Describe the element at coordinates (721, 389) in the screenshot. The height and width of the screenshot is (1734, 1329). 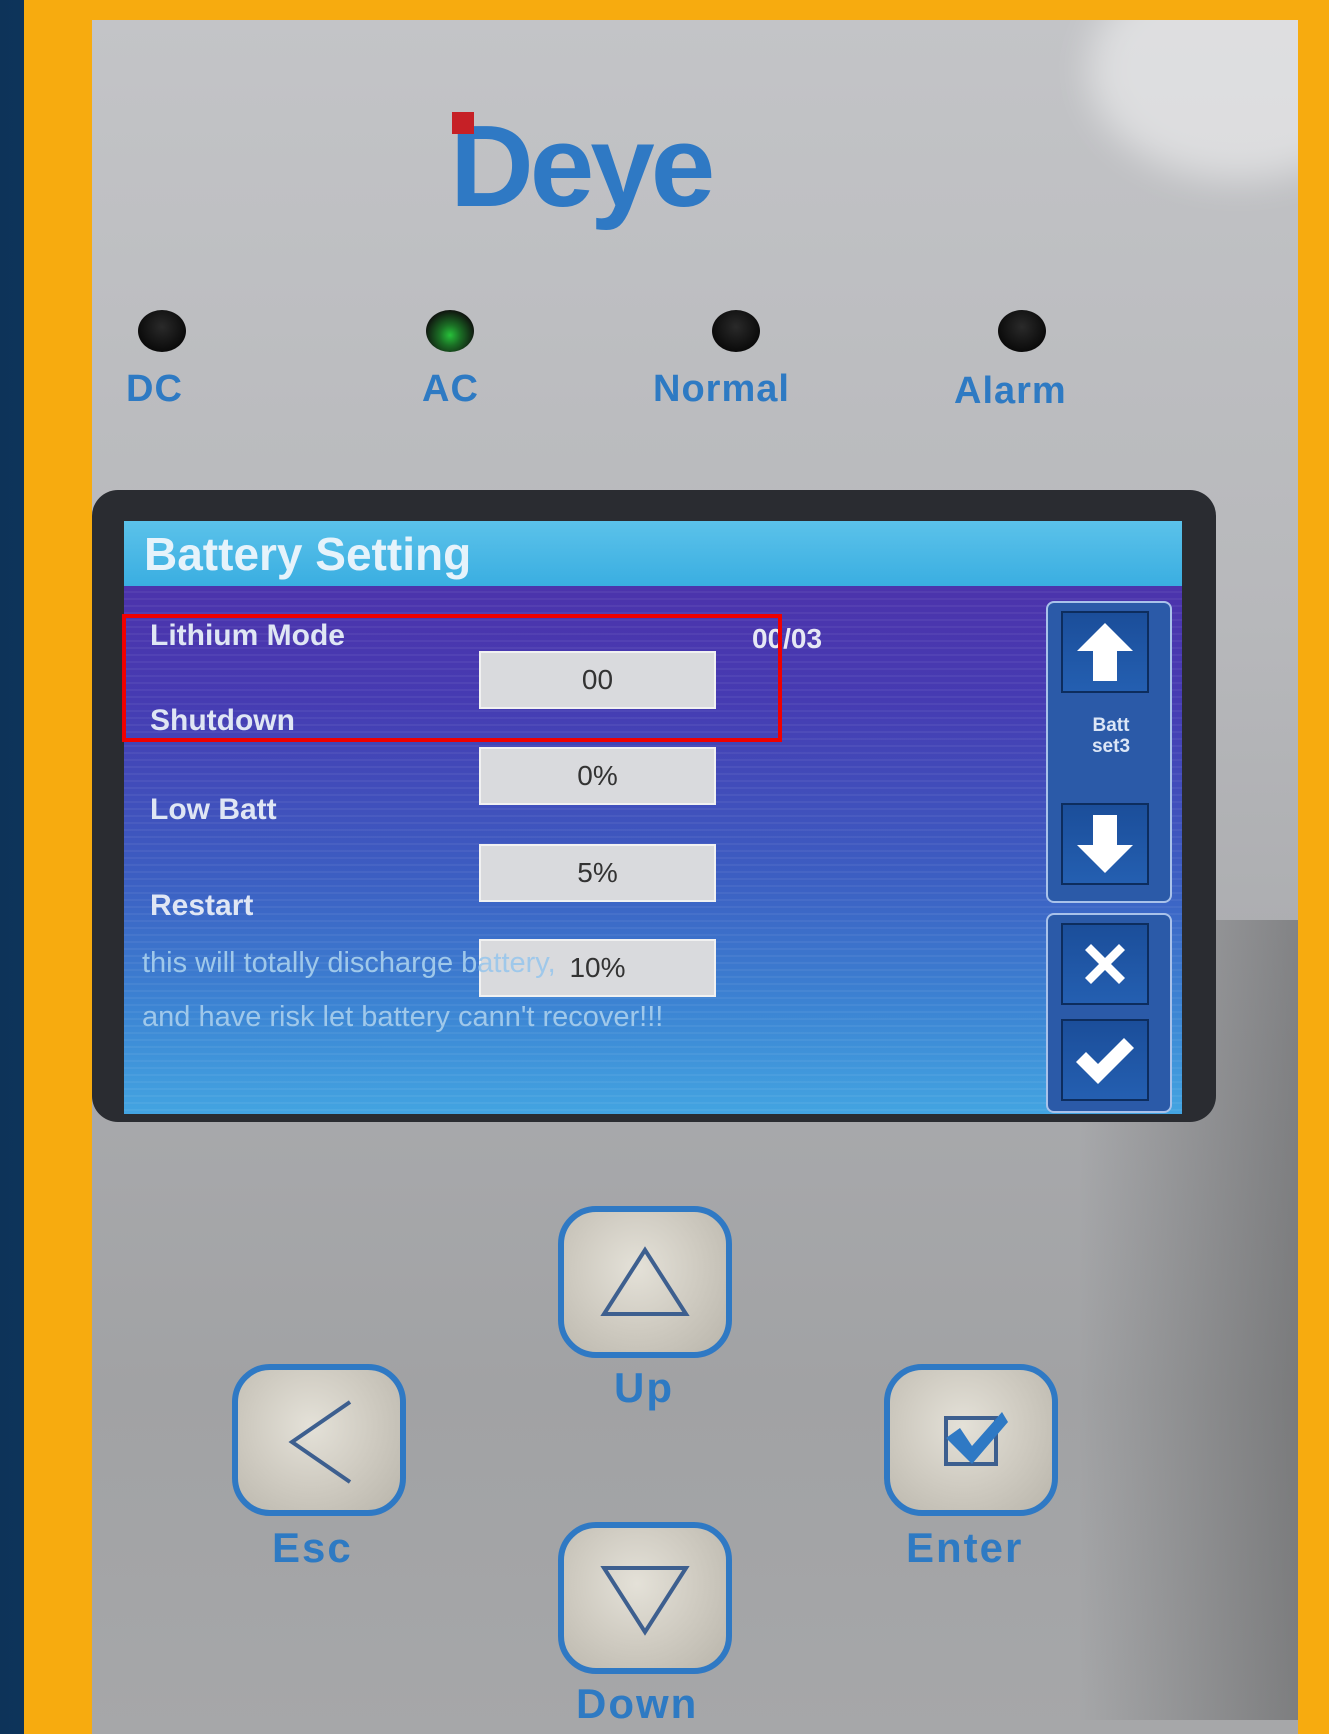
I see `led-label-normal: Normal` at that location.